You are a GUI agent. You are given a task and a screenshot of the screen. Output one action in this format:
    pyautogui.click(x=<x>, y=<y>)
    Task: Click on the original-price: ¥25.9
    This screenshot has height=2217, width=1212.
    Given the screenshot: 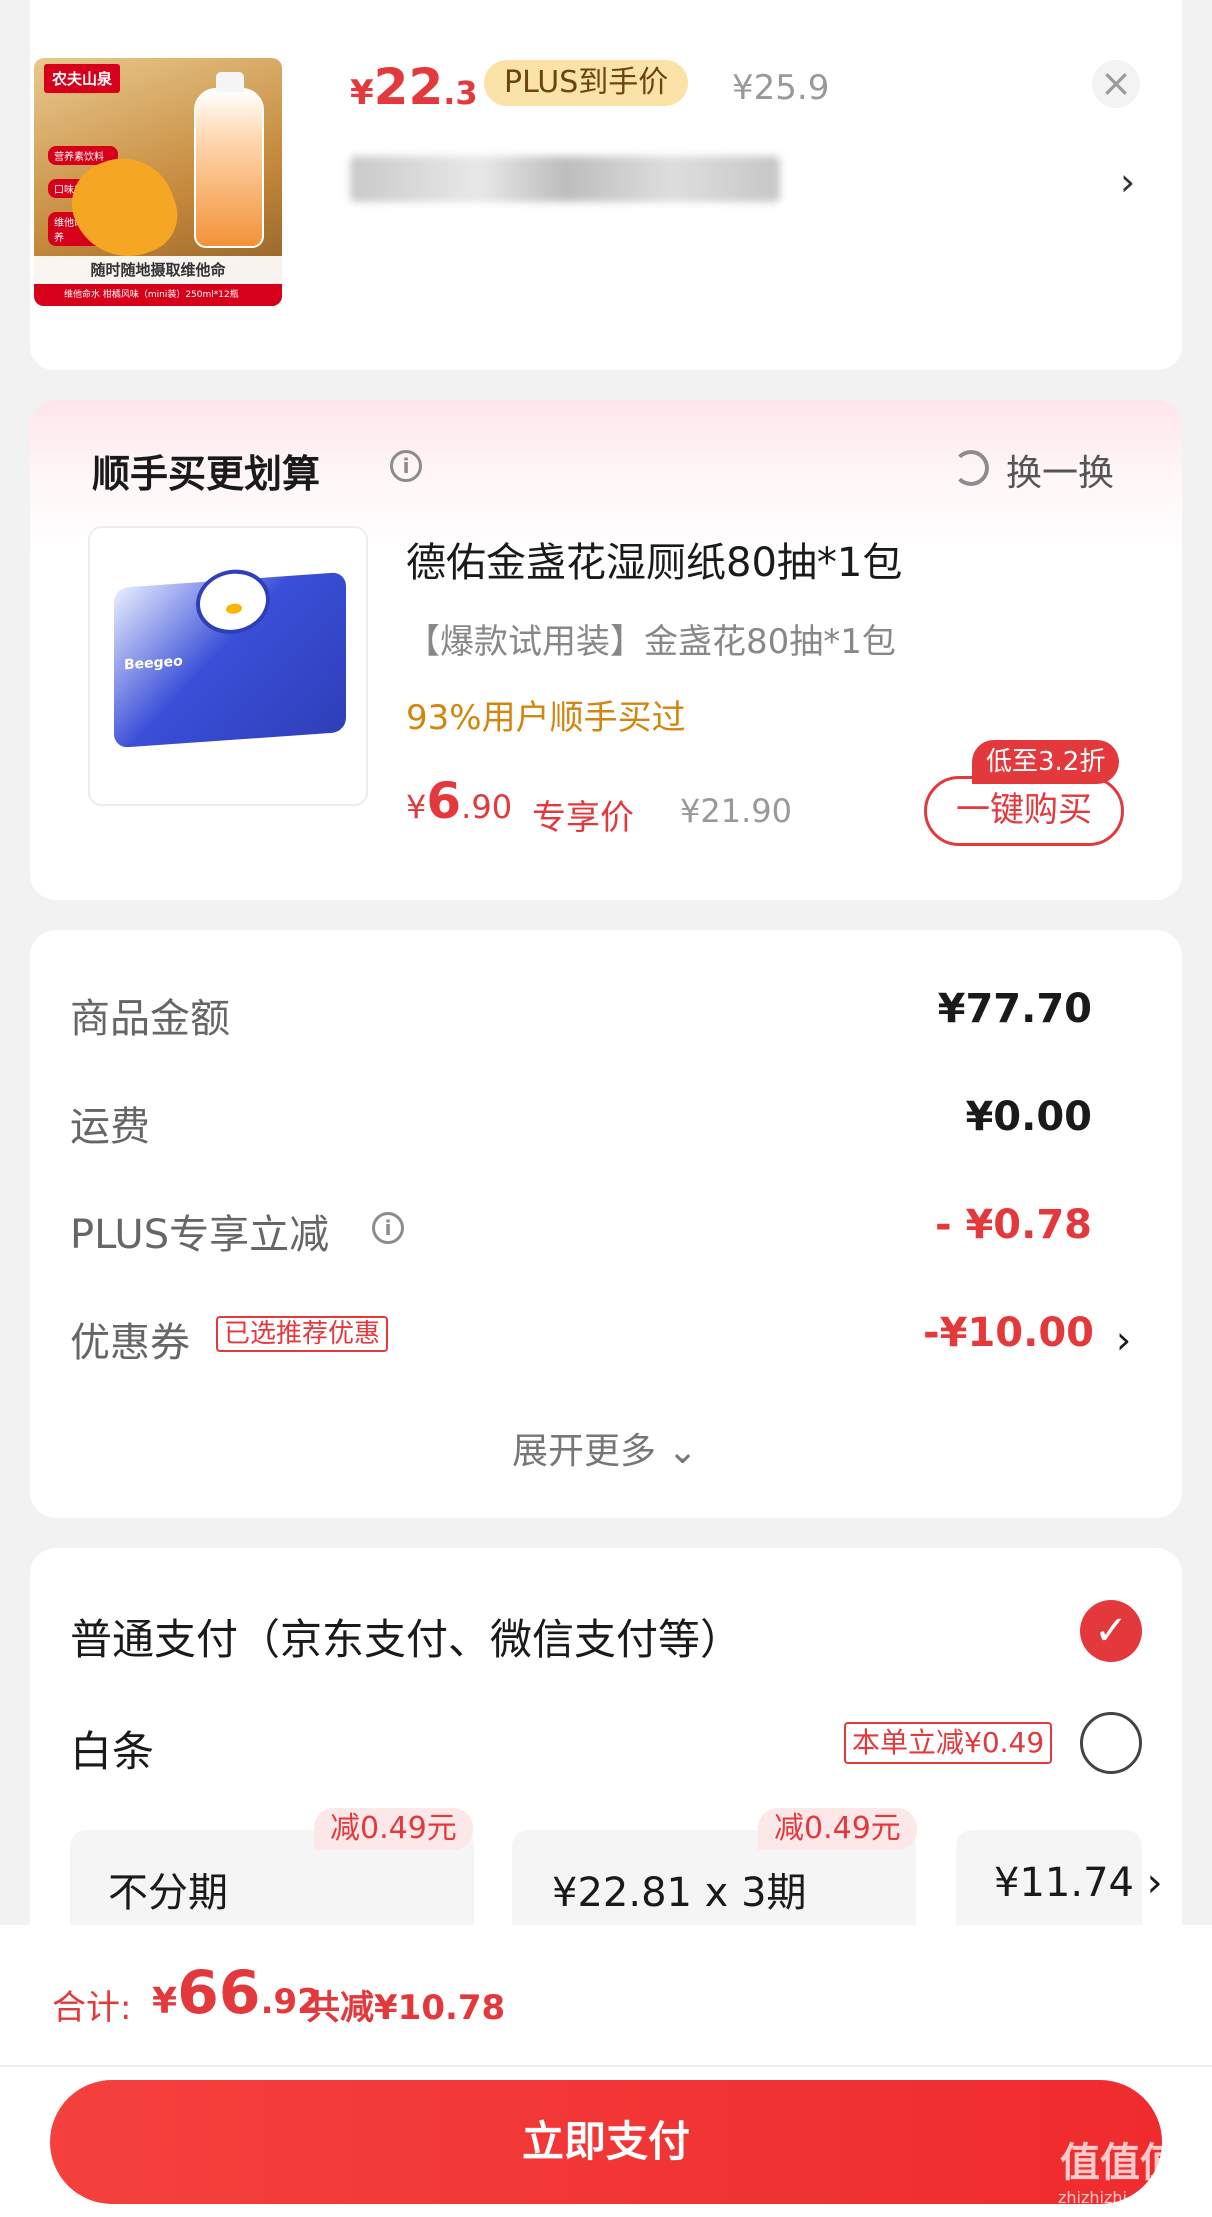 What is the action you would take?
    pyautogui.click(x=781, y=88)
    